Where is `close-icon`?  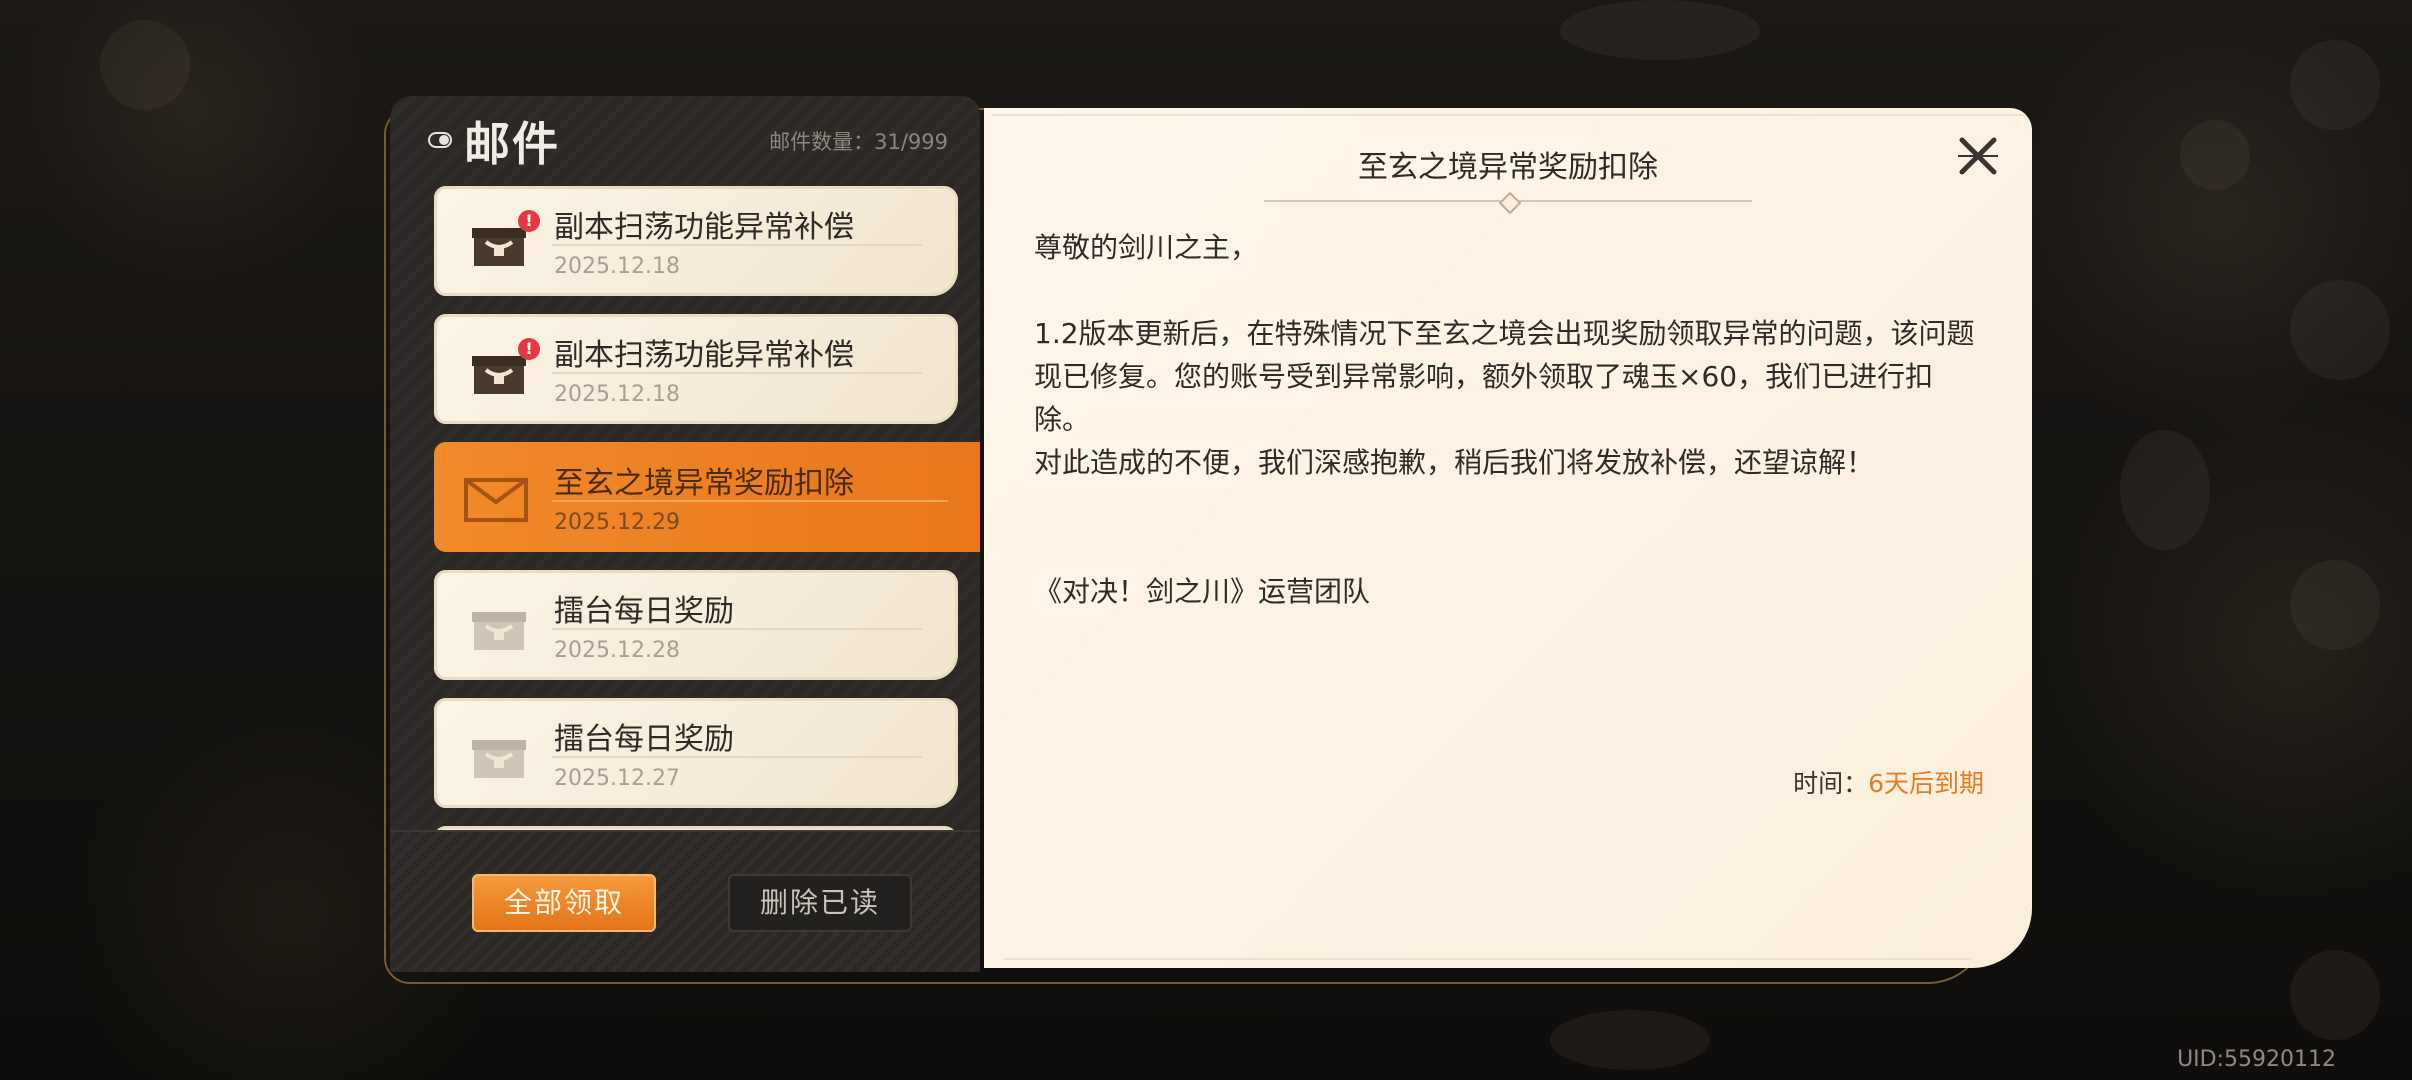 close-icon is located at coordinates (1978, 156).